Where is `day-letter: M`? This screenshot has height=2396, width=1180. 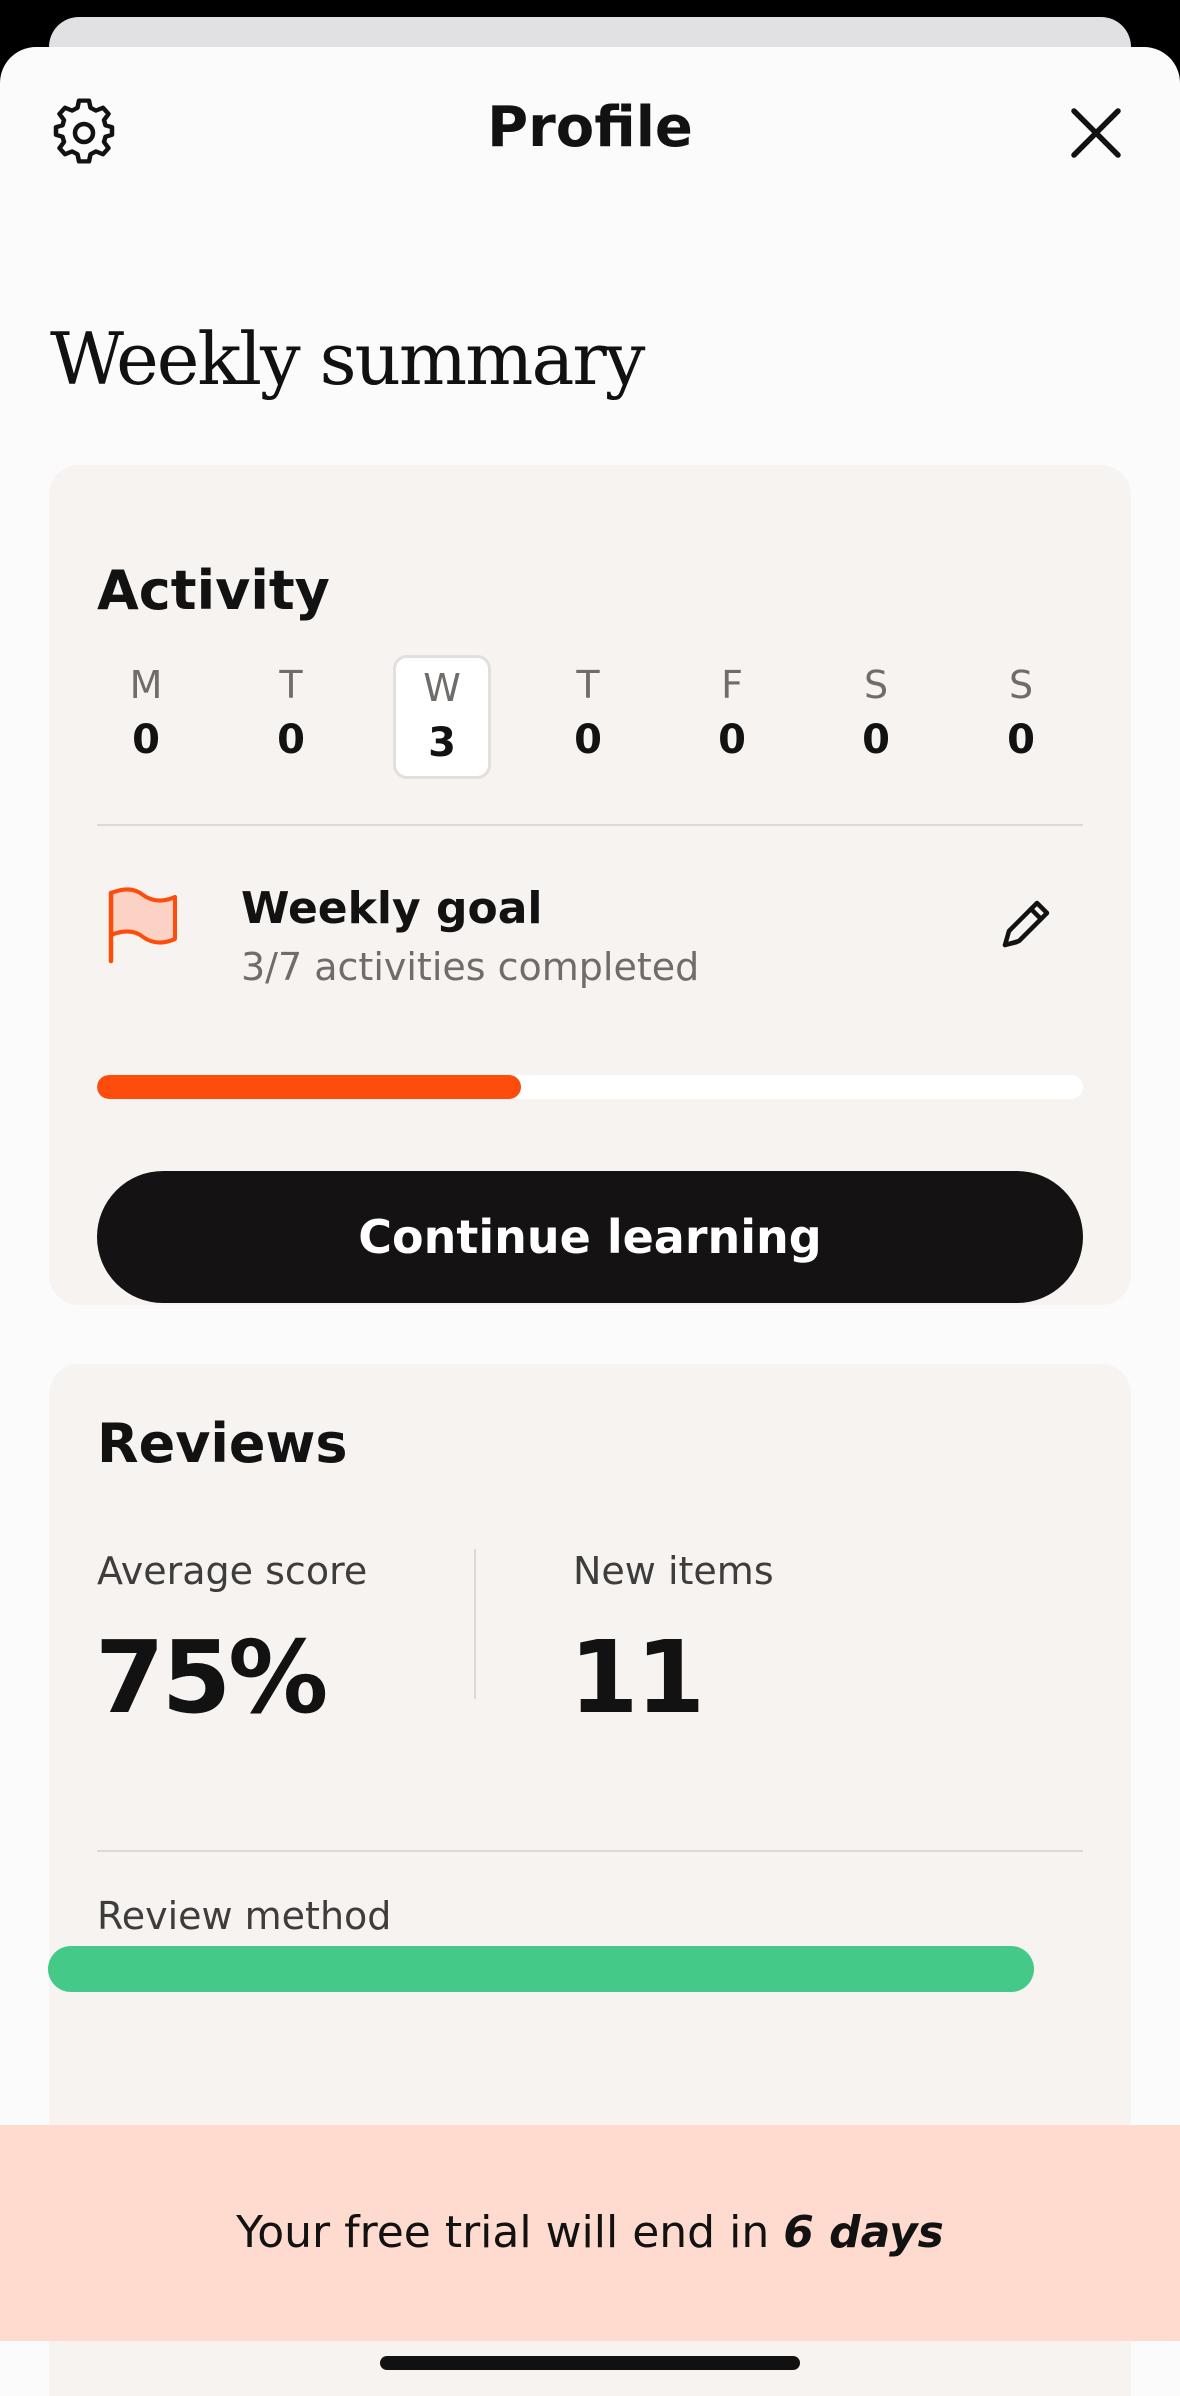 day-letter: M is located at coordinates (146, 685).